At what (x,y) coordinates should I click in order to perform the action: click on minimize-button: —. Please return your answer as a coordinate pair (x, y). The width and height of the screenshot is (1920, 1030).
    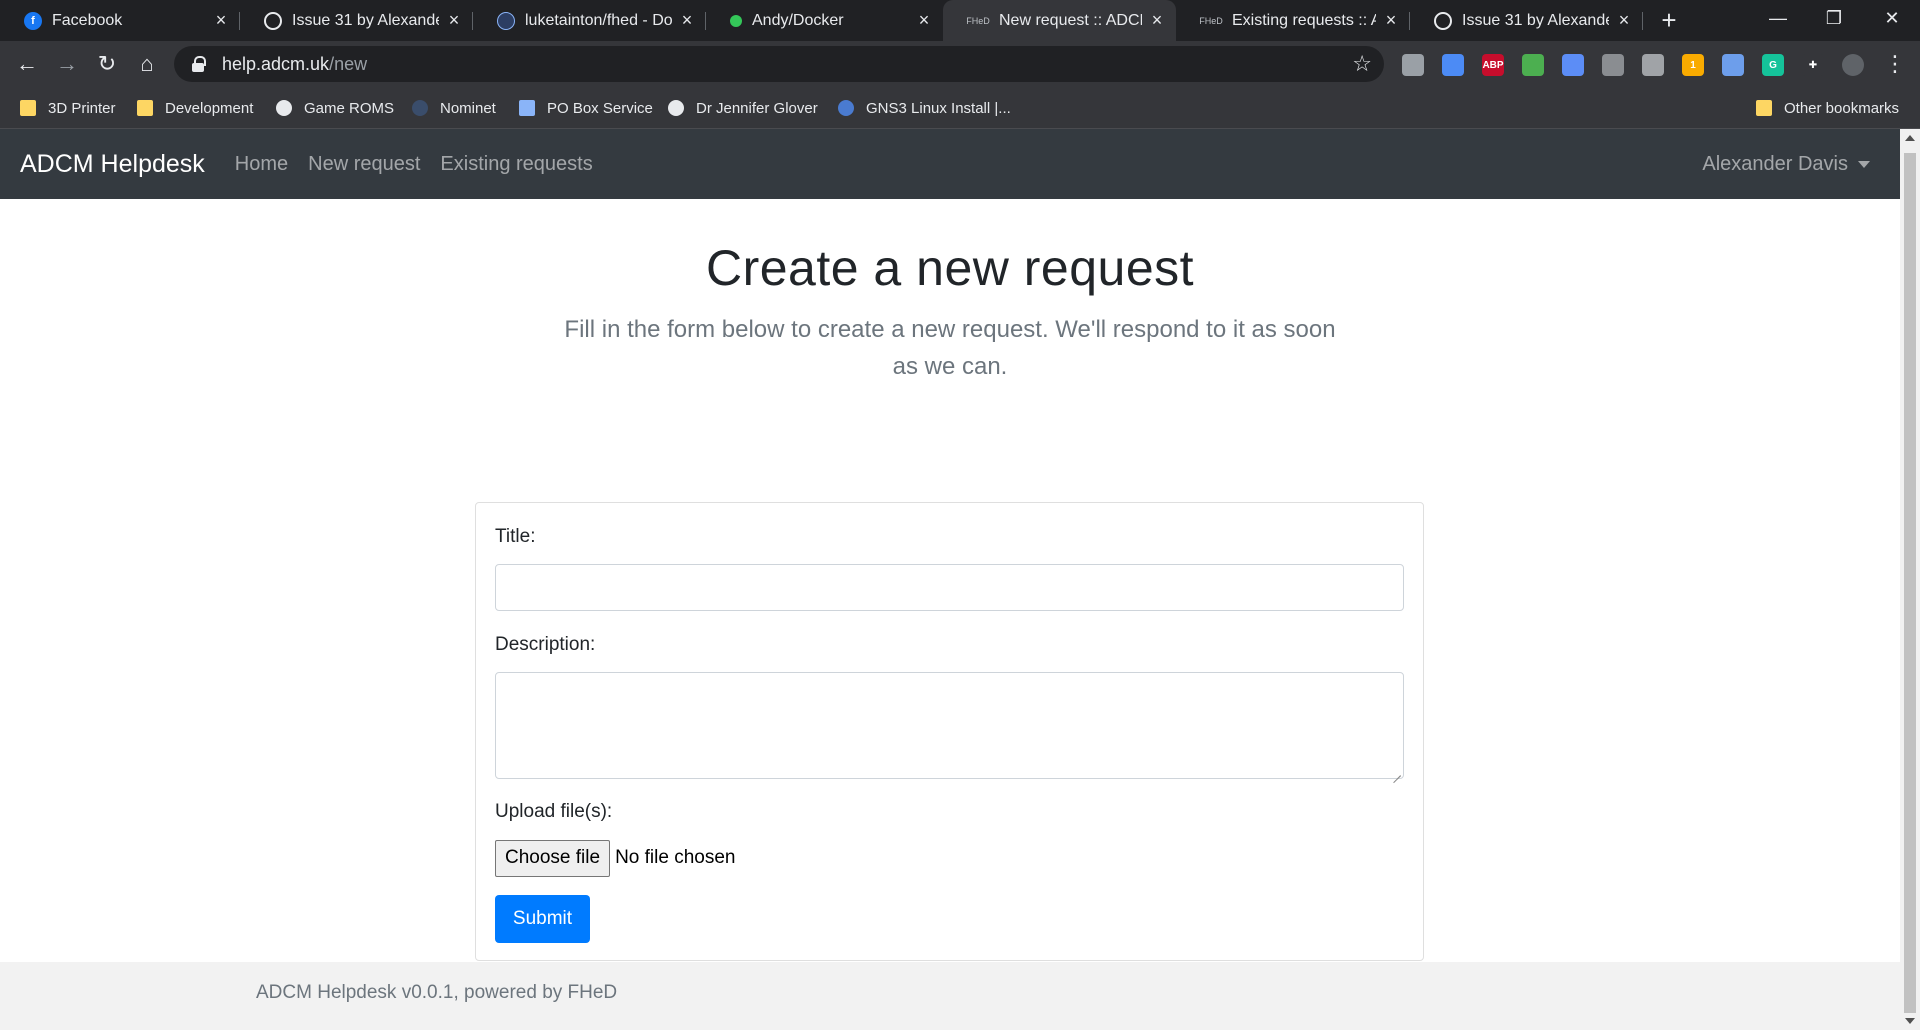
    Looking at the image, I should click on (1778, 18).